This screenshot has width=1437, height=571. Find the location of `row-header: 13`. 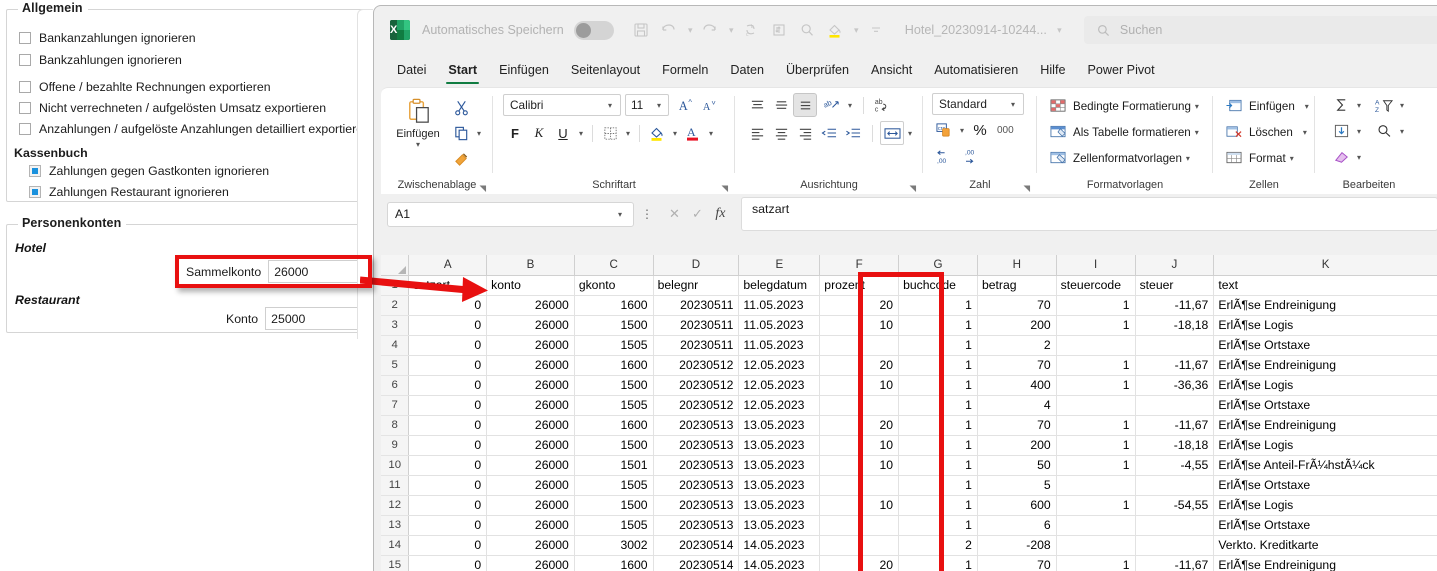

row-header: 13 is located at coordinates (395, 525).